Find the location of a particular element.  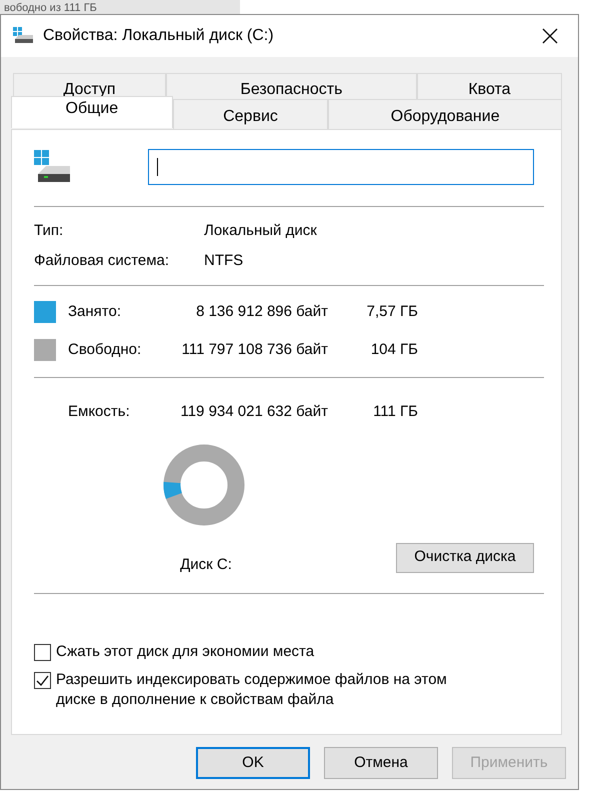

close-icon is located at coordinates (550, 36).